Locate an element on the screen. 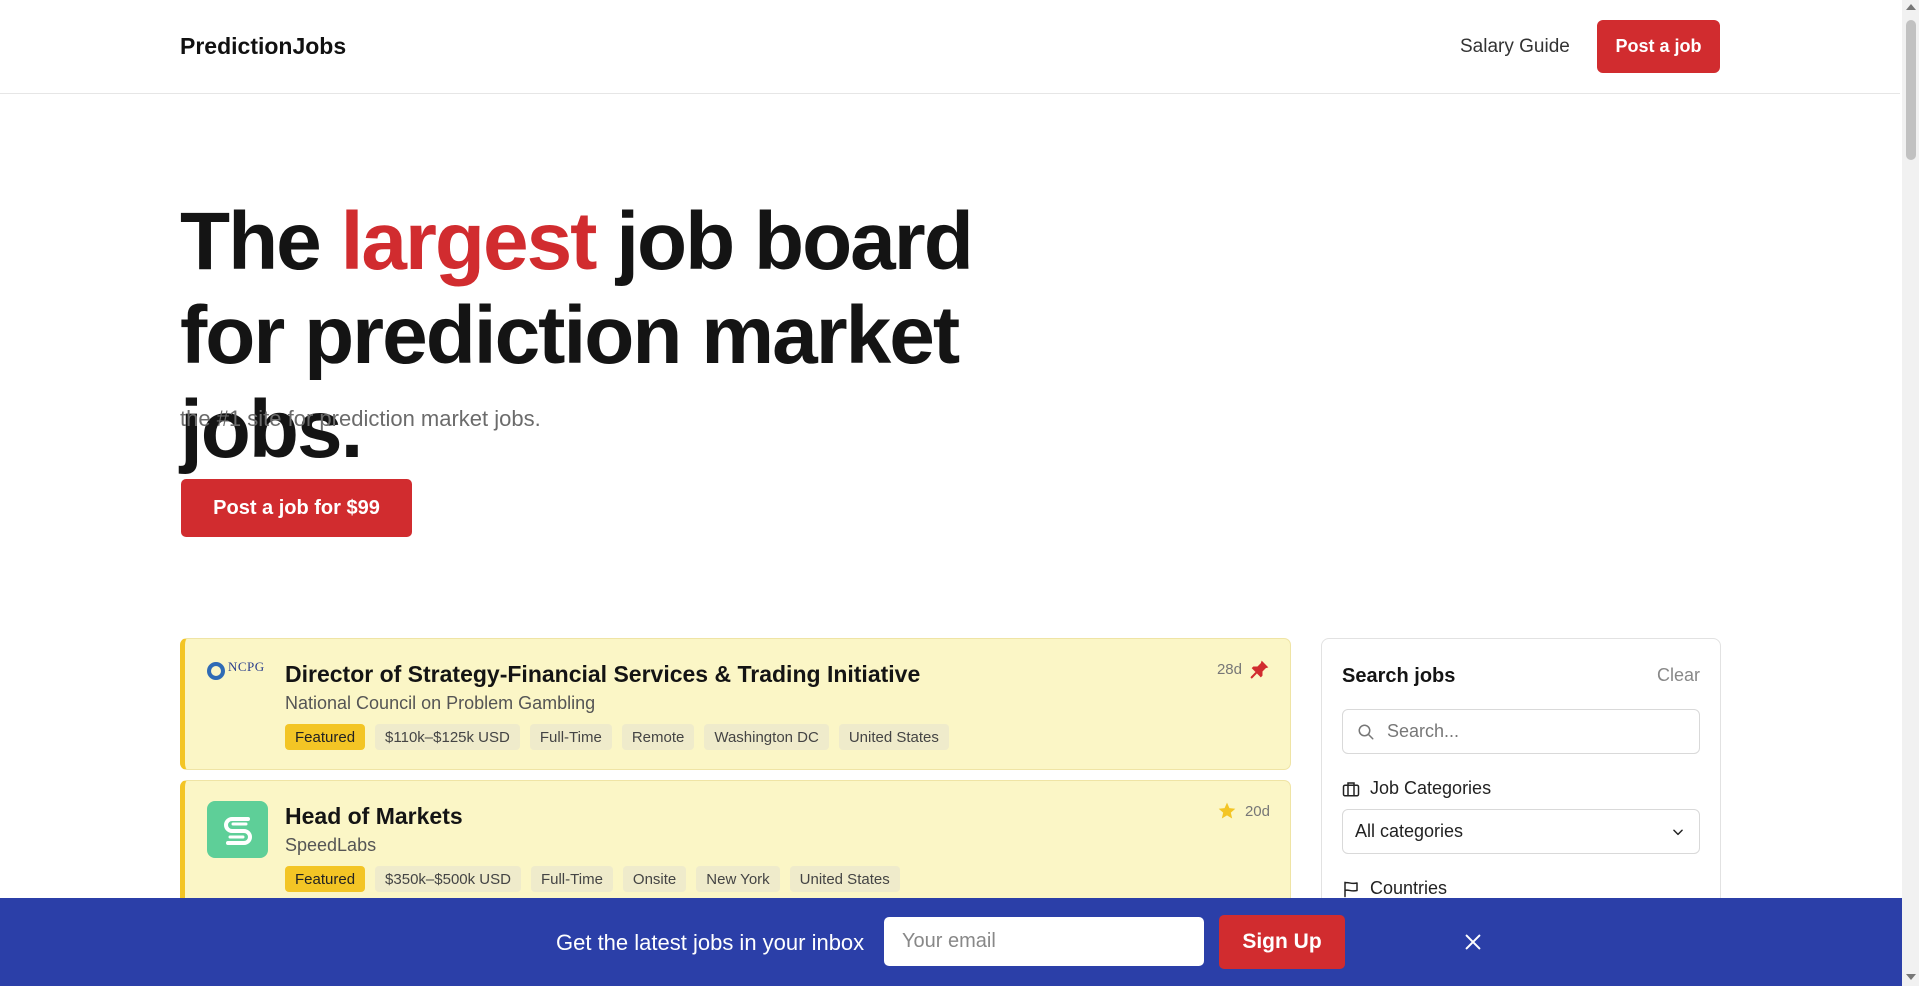 The image size is (1919, 986). newsletter-text: Get the latest jobs in your inbox is located at coordinates (710, 942).